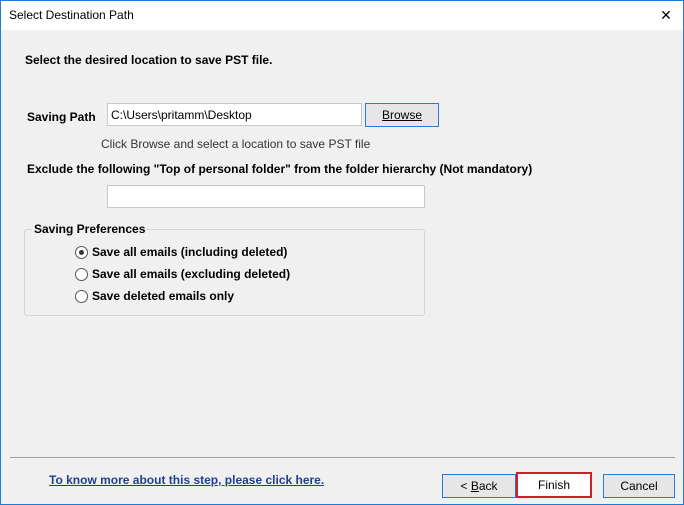 This screenshot has width=684, height=505. Describe the element at coordinates (554, 485) in the screenshot. I see `finish-button: Finish` at that location.